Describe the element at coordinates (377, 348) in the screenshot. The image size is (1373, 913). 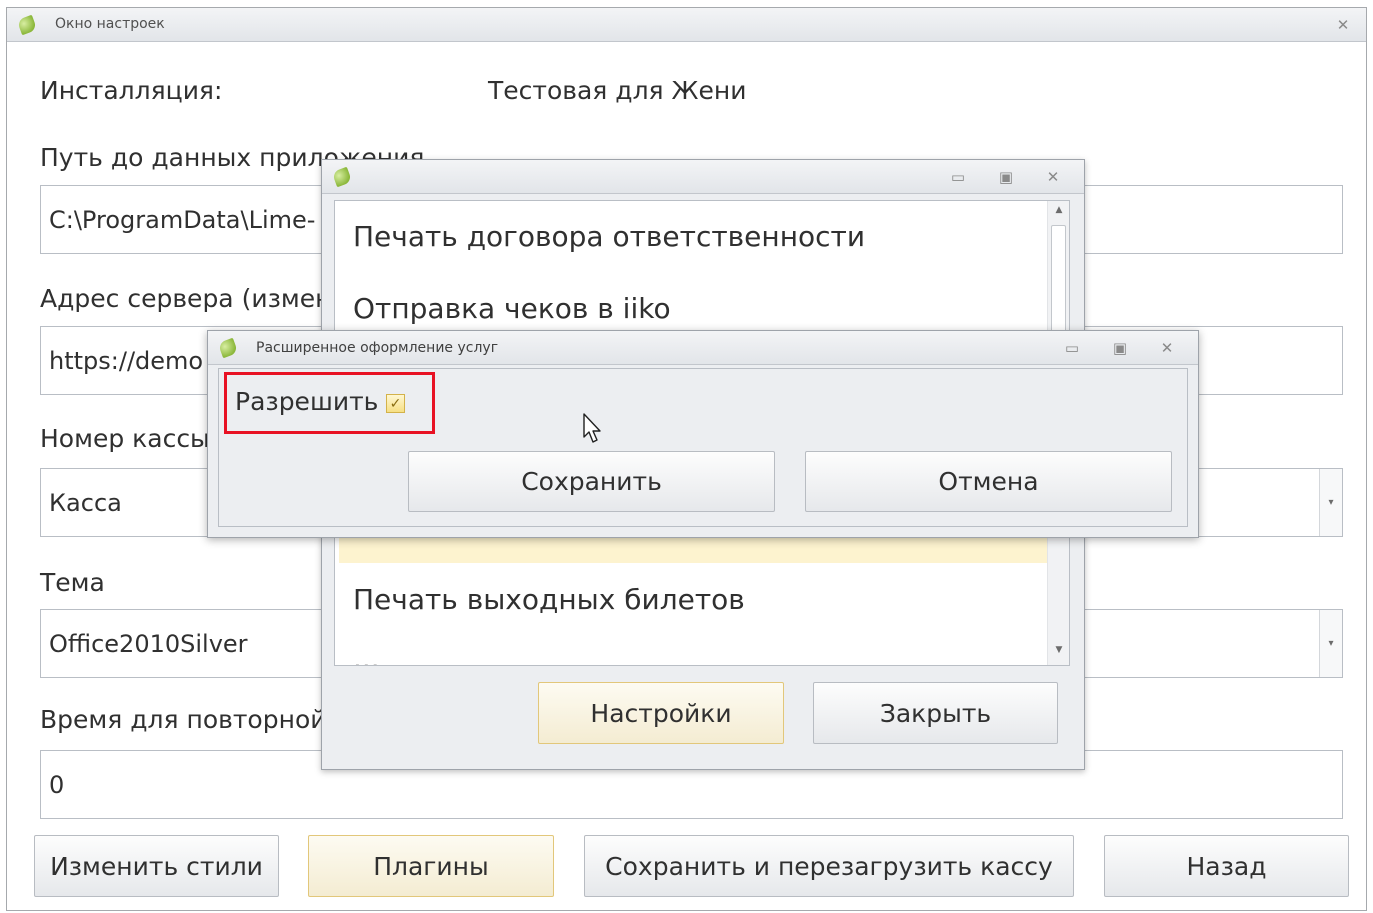
I see `dialog-title: Расширенное оформление услуг` at that location.